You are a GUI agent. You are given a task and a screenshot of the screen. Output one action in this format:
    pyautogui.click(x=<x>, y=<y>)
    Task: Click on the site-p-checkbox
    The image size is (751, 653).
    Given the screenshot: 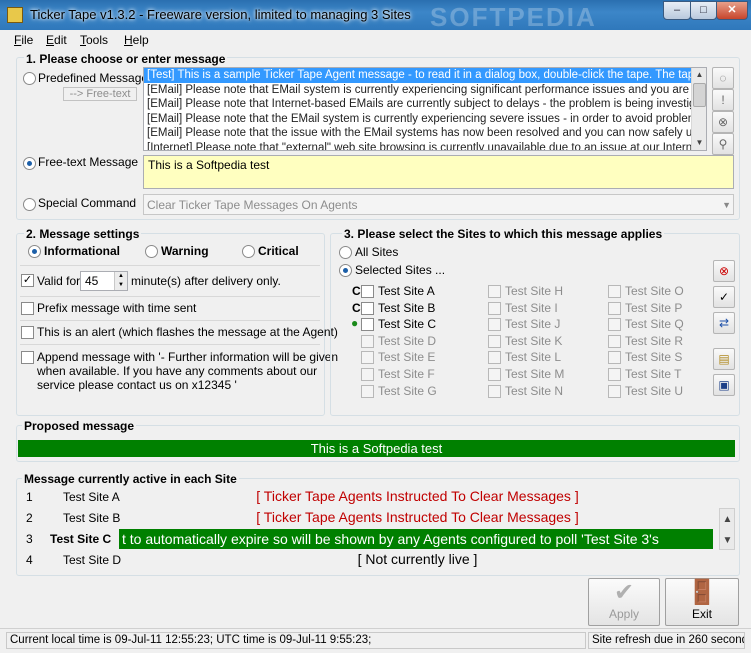 What is the action you would take?
    pyautogui.click(x=614, y=308)
    